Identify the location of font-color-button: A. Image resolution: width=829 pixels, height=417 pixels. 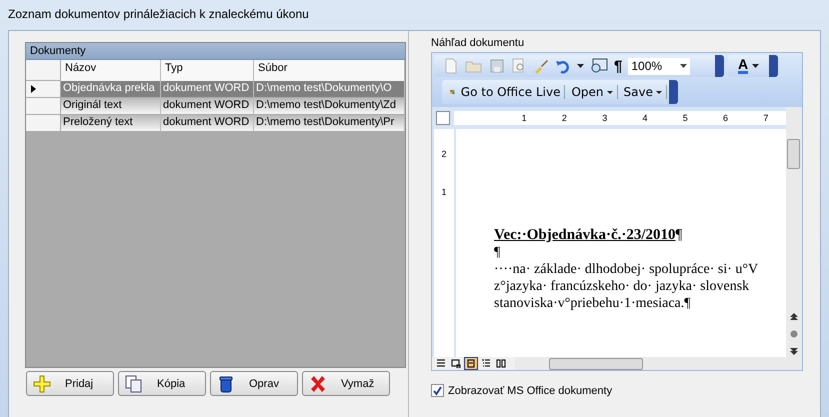
(743, 66).